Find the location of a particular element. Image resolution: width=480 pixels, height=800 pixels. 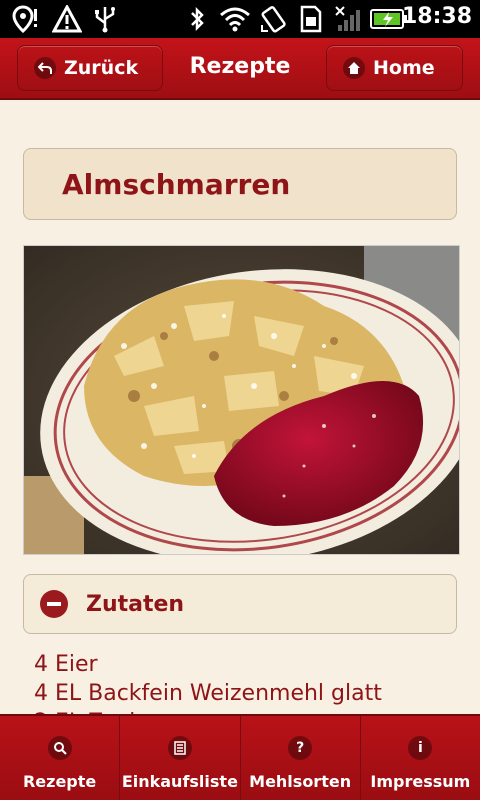

ingredients-section-header: Zutaten is located at coordinates (240, 604).